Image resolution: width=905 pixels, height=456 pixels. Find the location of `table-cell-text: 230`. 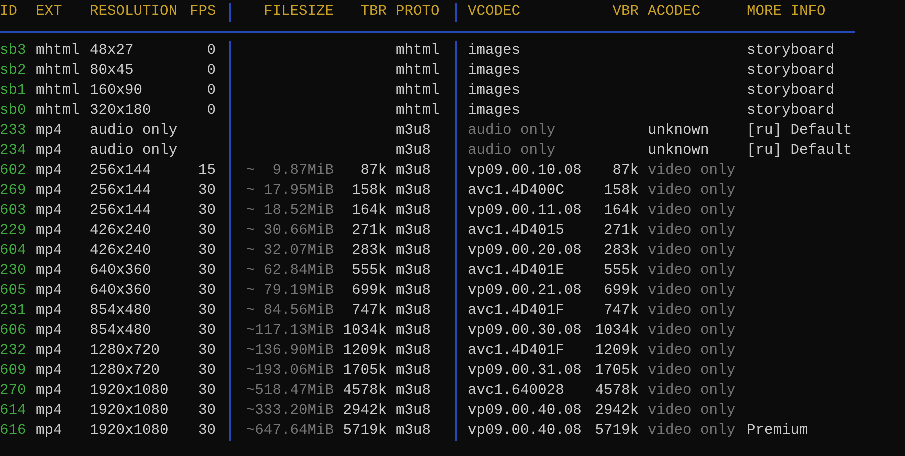

table-cell-text: 230 is located at coordinates (14, 271).